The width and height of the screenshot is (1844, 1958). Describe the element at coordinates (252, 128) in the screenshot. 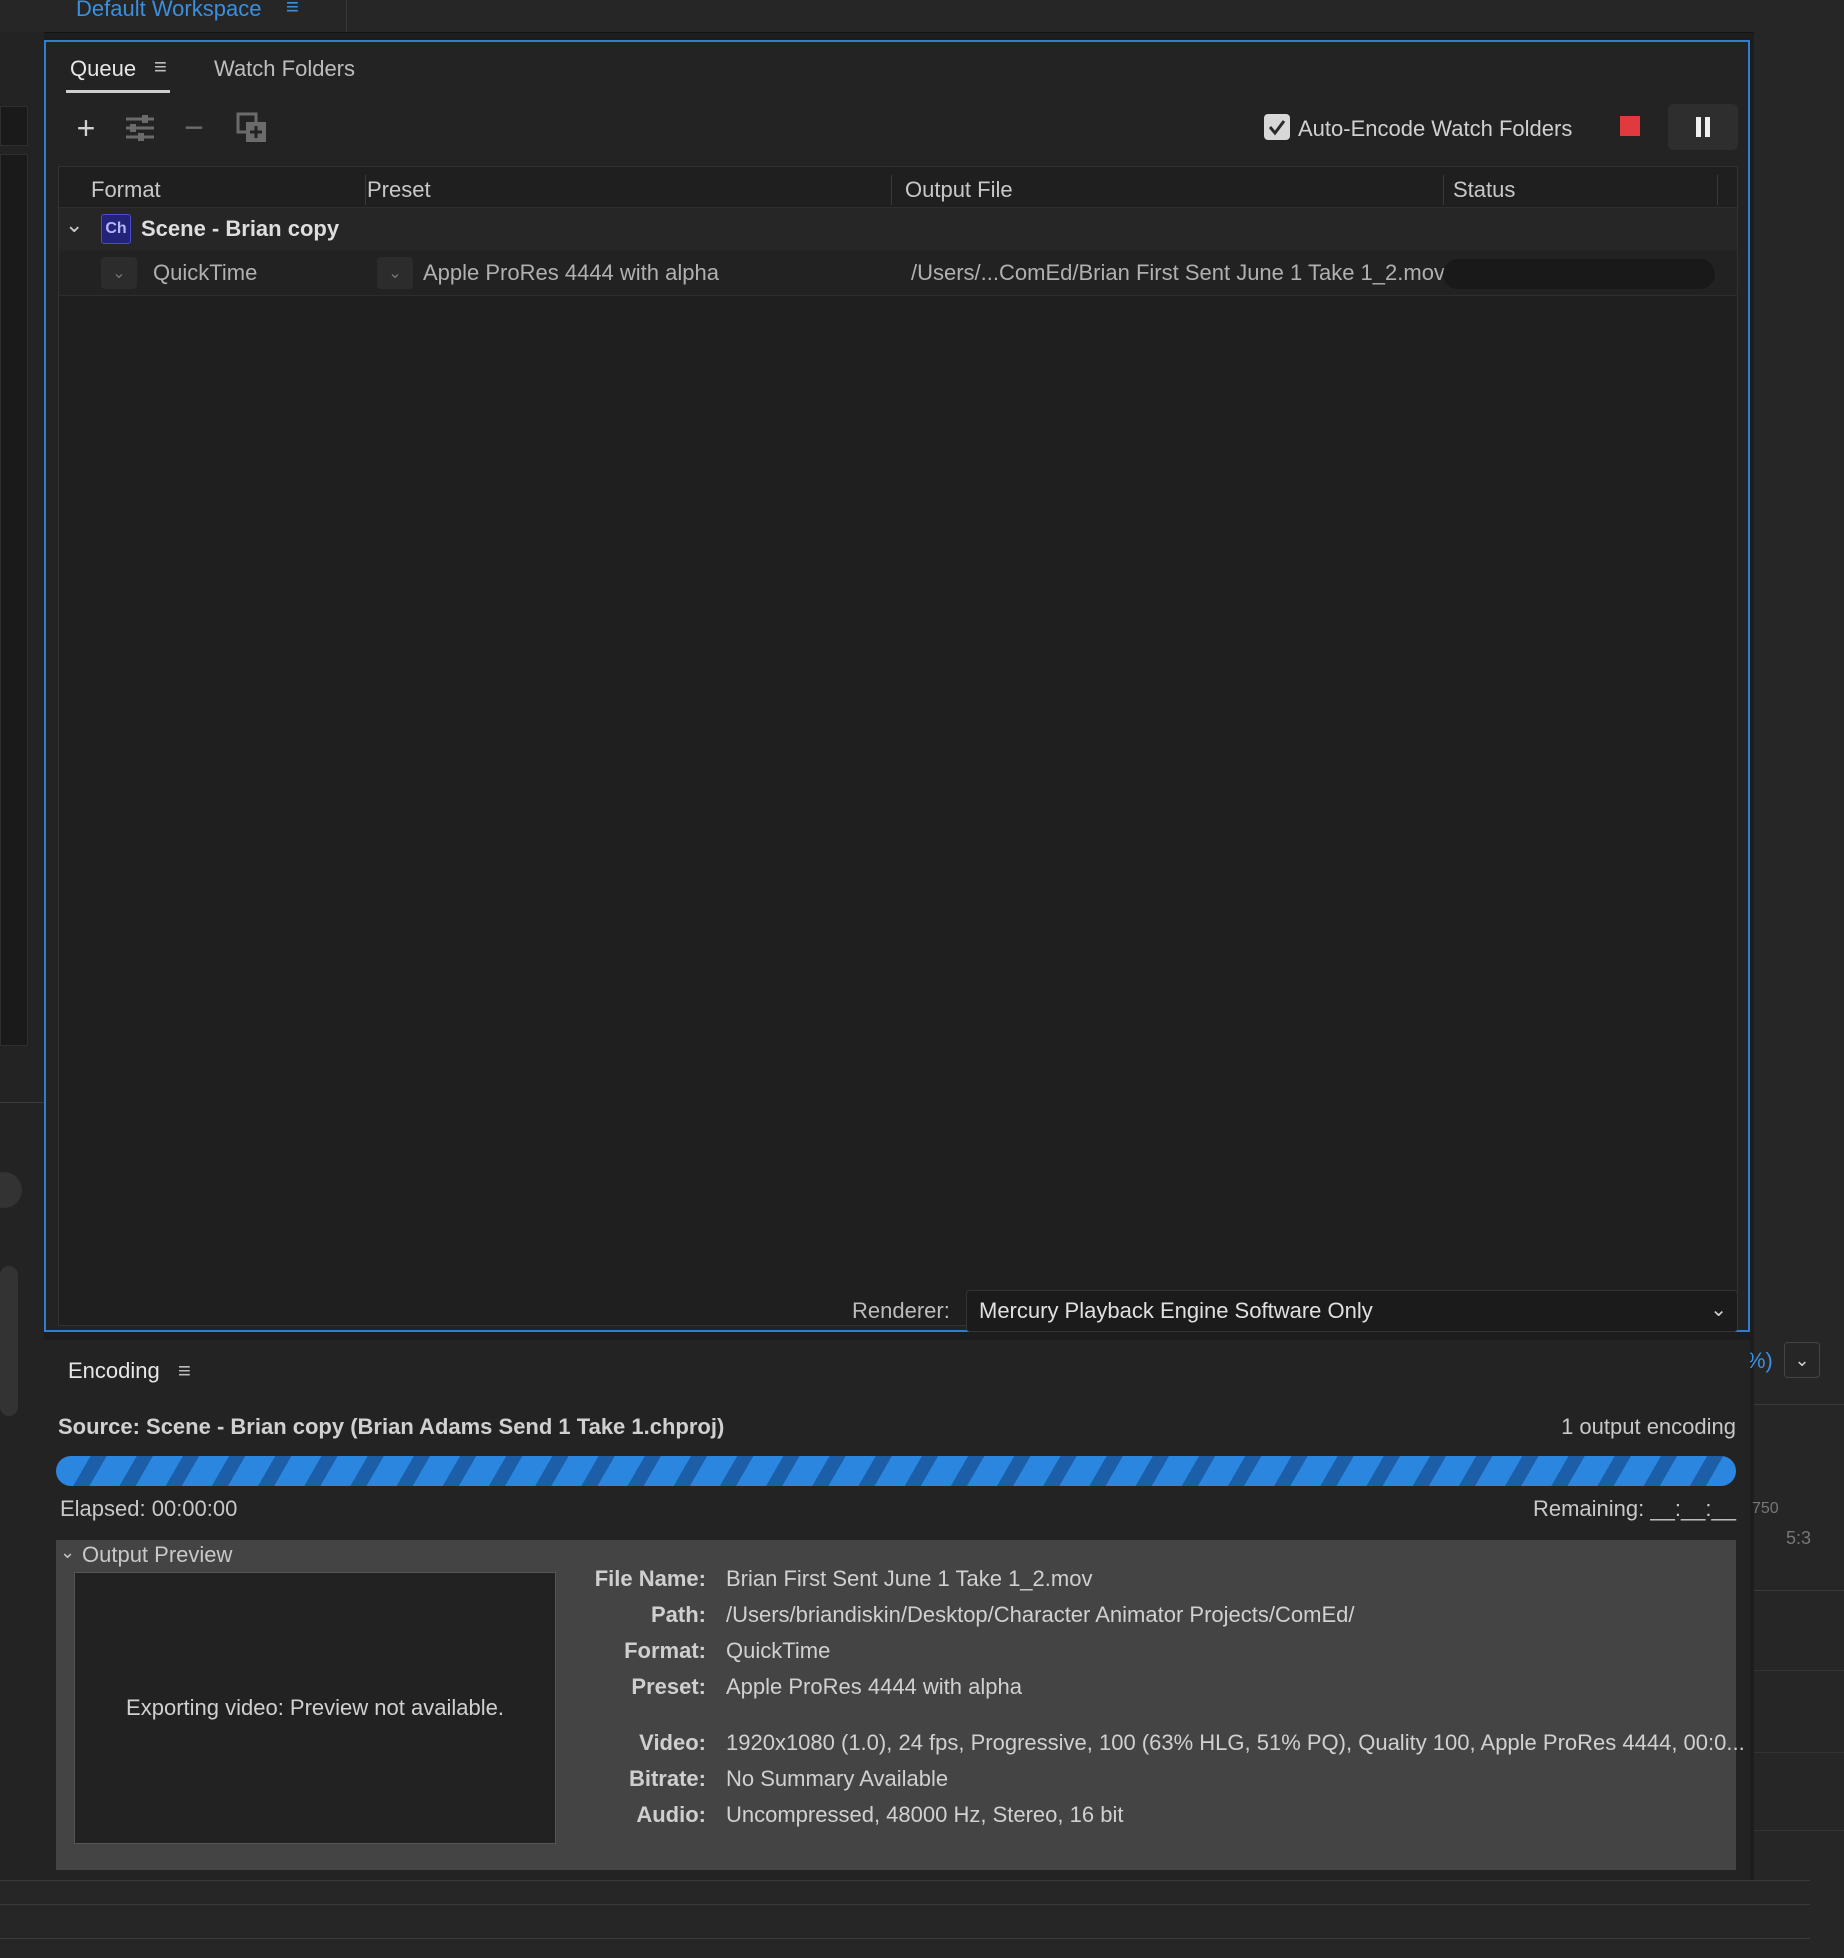

I see `duplicate-icon` at that location.